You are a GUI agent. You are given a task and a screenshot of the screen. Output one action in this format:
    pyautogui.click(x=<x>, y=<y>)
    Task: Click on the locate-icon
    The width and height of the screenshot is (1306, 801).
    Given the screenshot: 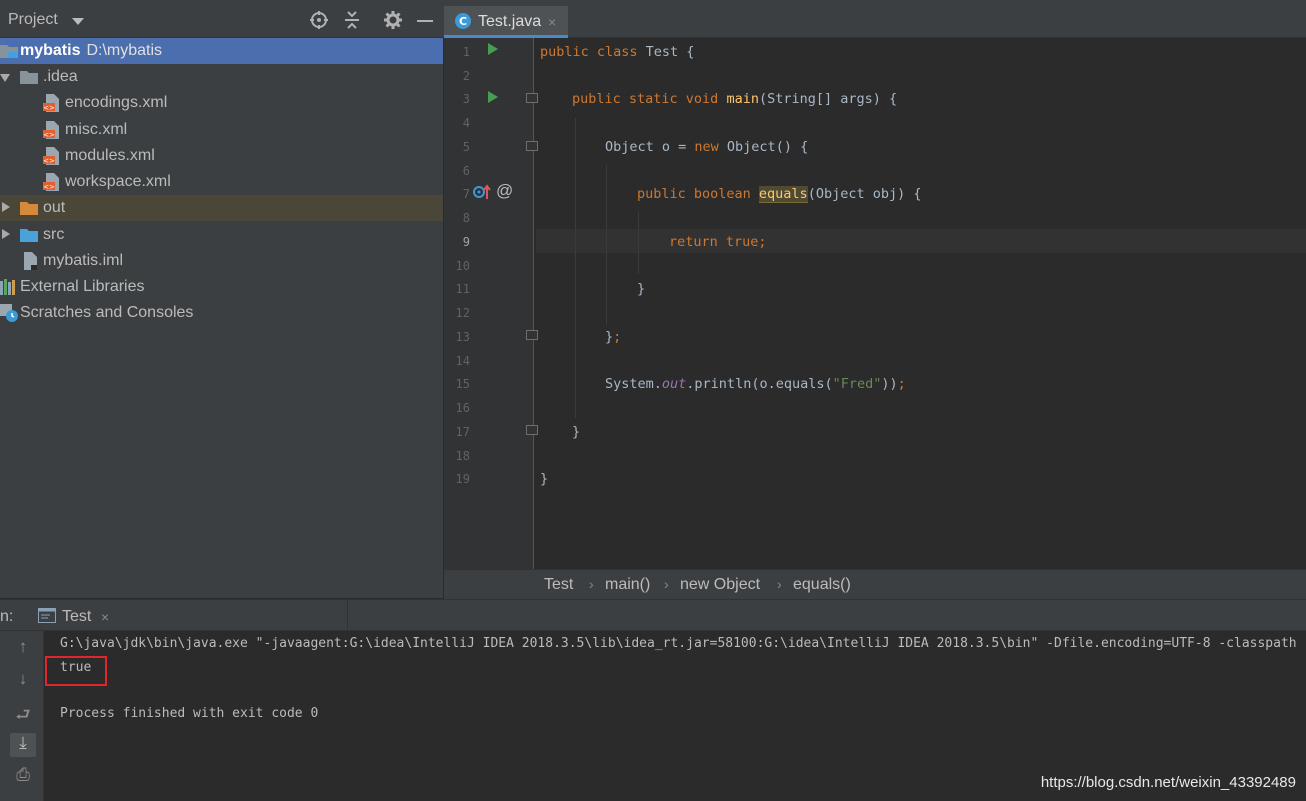 What is the action you would take?
    pyautogui.click(x=319, y=20)
    